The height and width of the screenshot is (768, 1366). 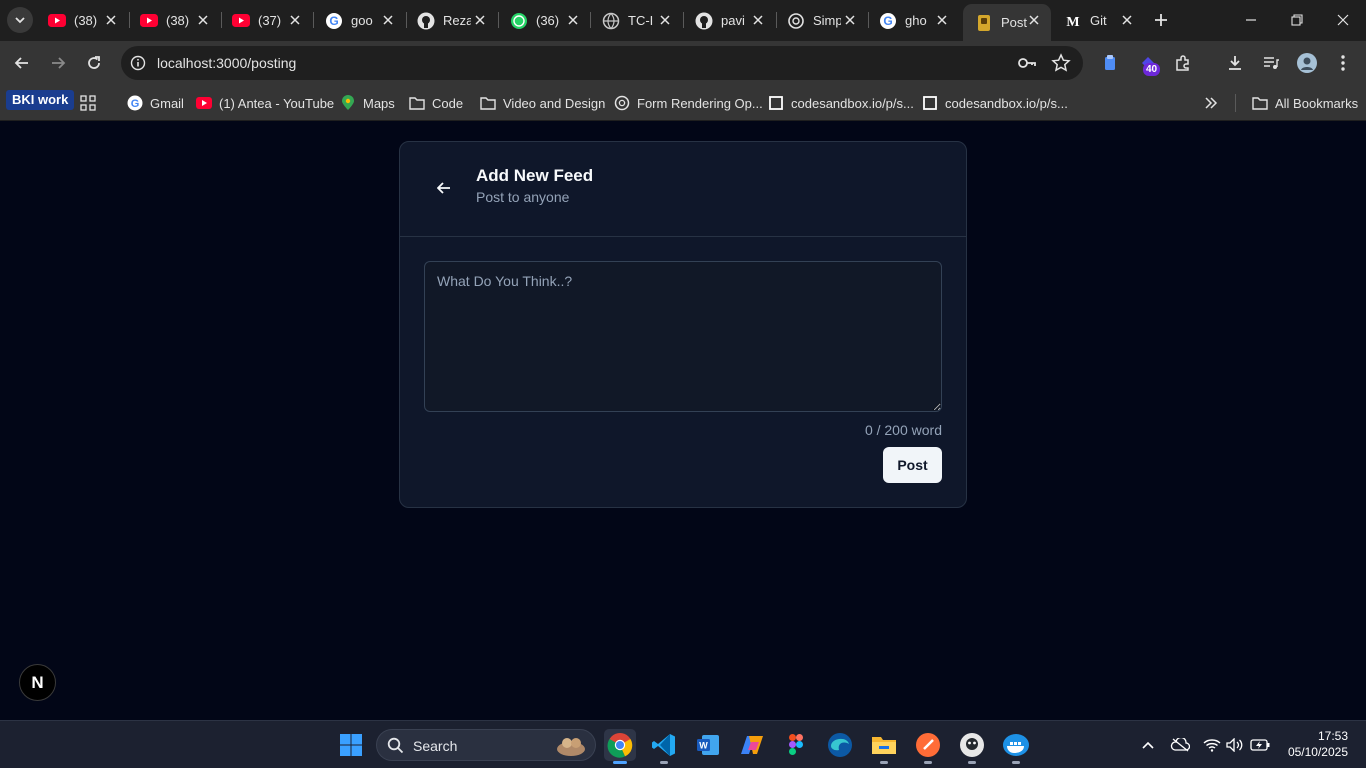 I want to click on feed-textarea, so click(x=683, y=336).